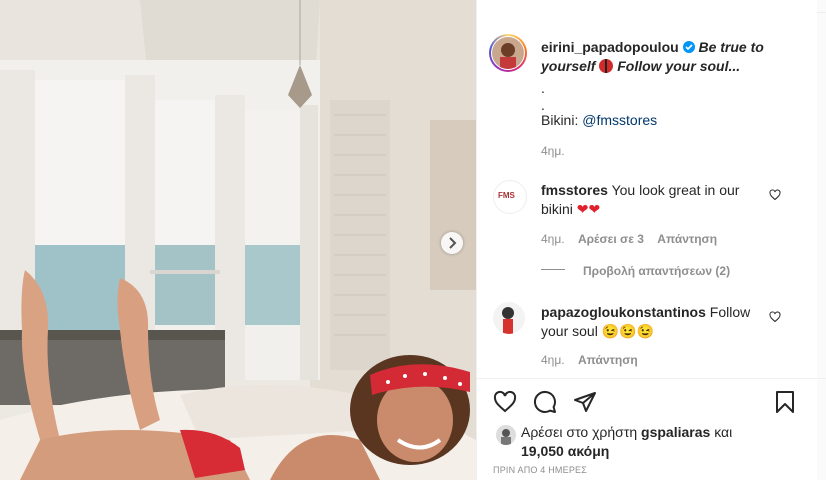 The width and height of the screenshot is (826, 480). Describe the element at coordinates (553, 151) in the screenshot. I see `caption-time: 4ημ.` at that location.